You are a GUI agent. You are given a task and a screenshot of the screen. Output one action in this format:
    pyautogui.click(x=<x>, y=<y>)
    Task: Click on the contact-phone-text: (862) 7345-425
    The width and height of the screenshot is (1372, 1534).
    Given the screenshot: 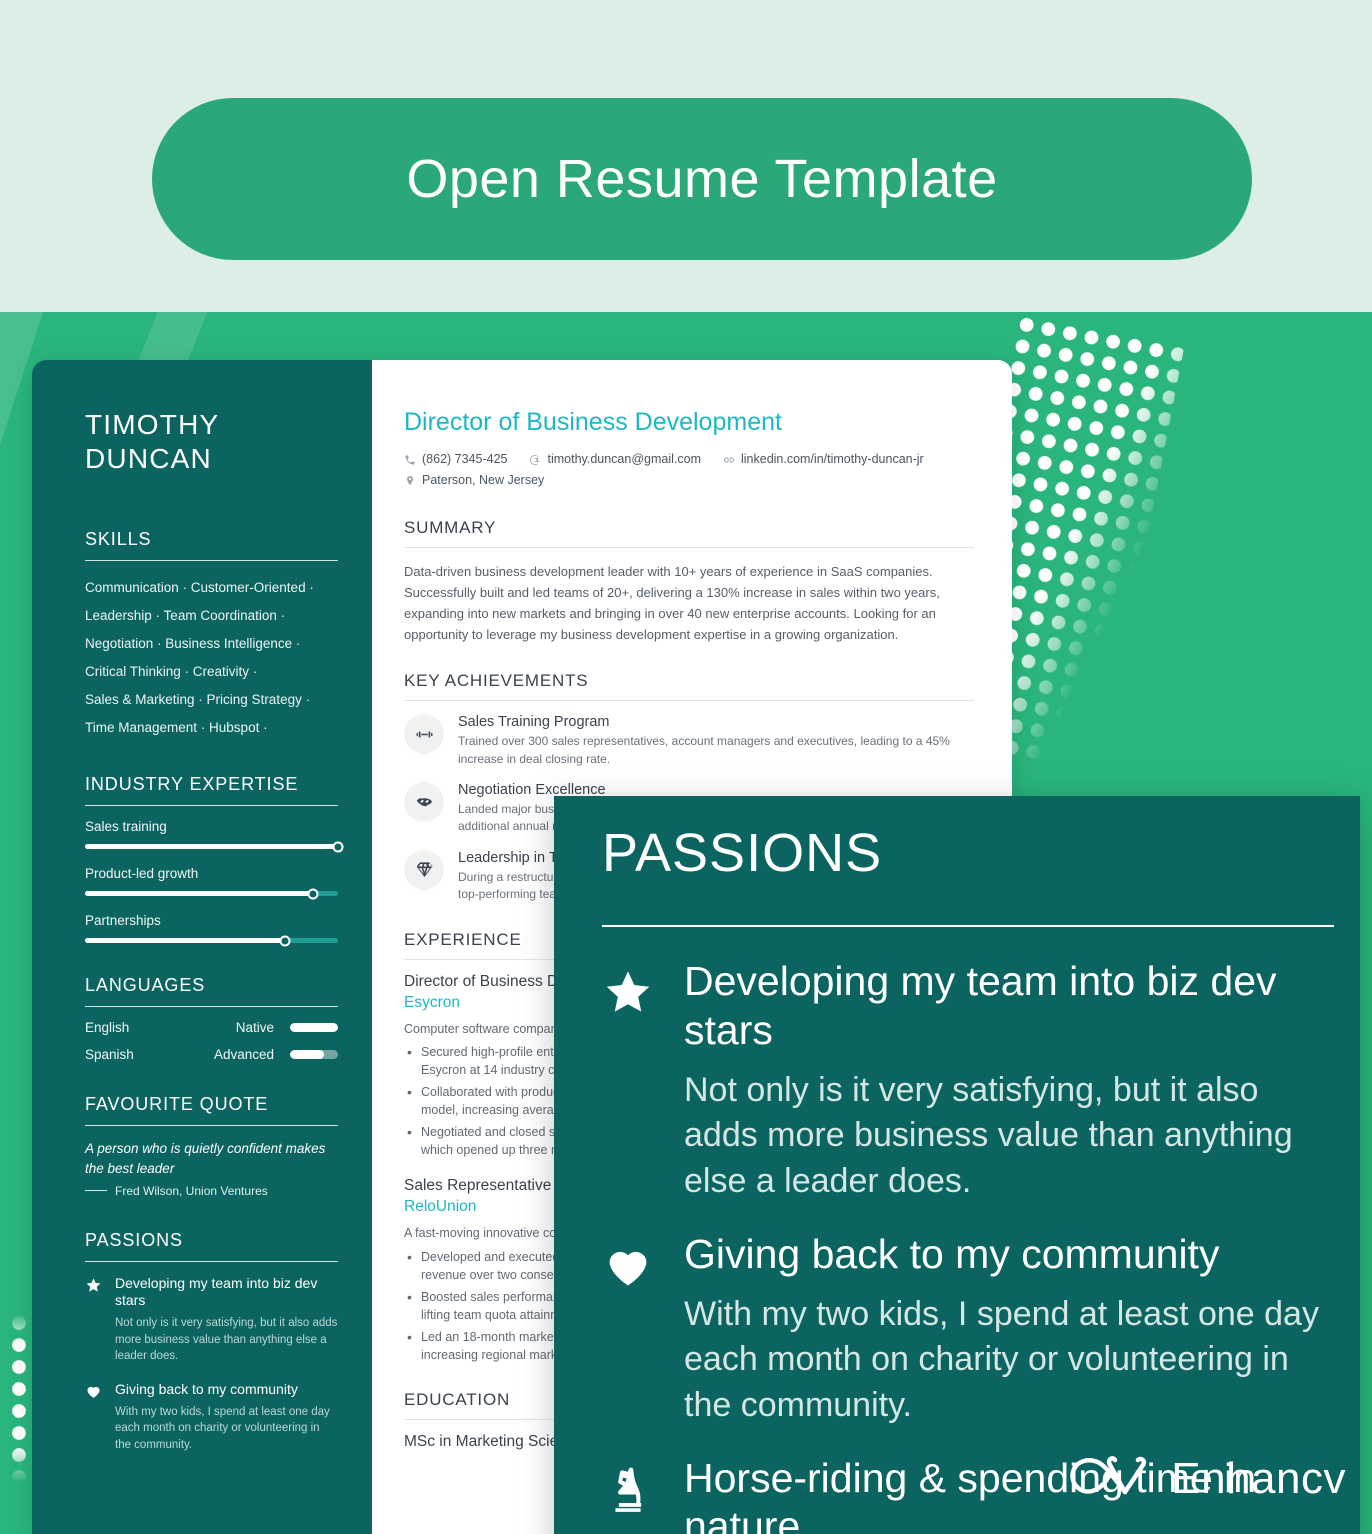 What is the action you would take?
    pyautogui.click(x=465, y=459)
    